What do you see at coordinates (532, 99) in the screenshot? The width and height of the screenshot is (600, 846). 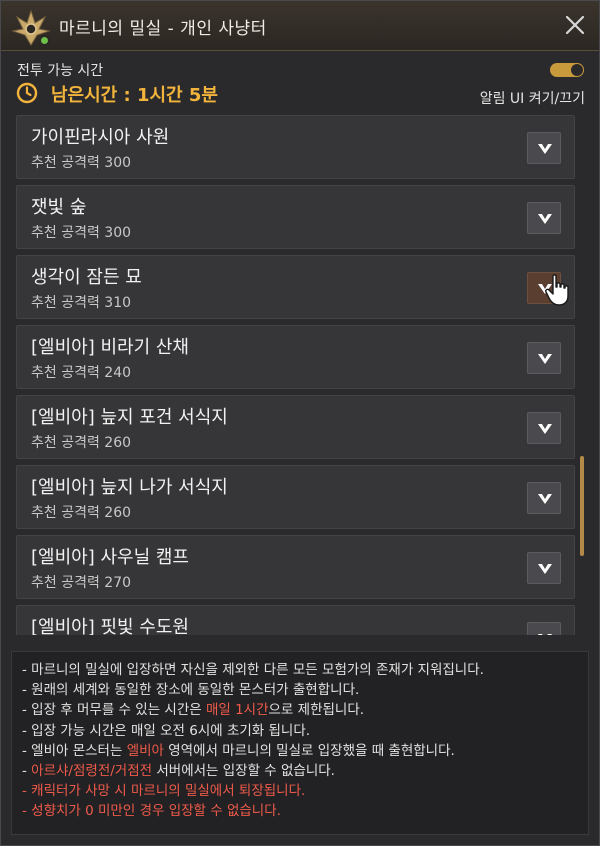 I see `alarm-ui-toggle-label: 알림 UI 켜기/끄기` at bounding box center [532, 99].